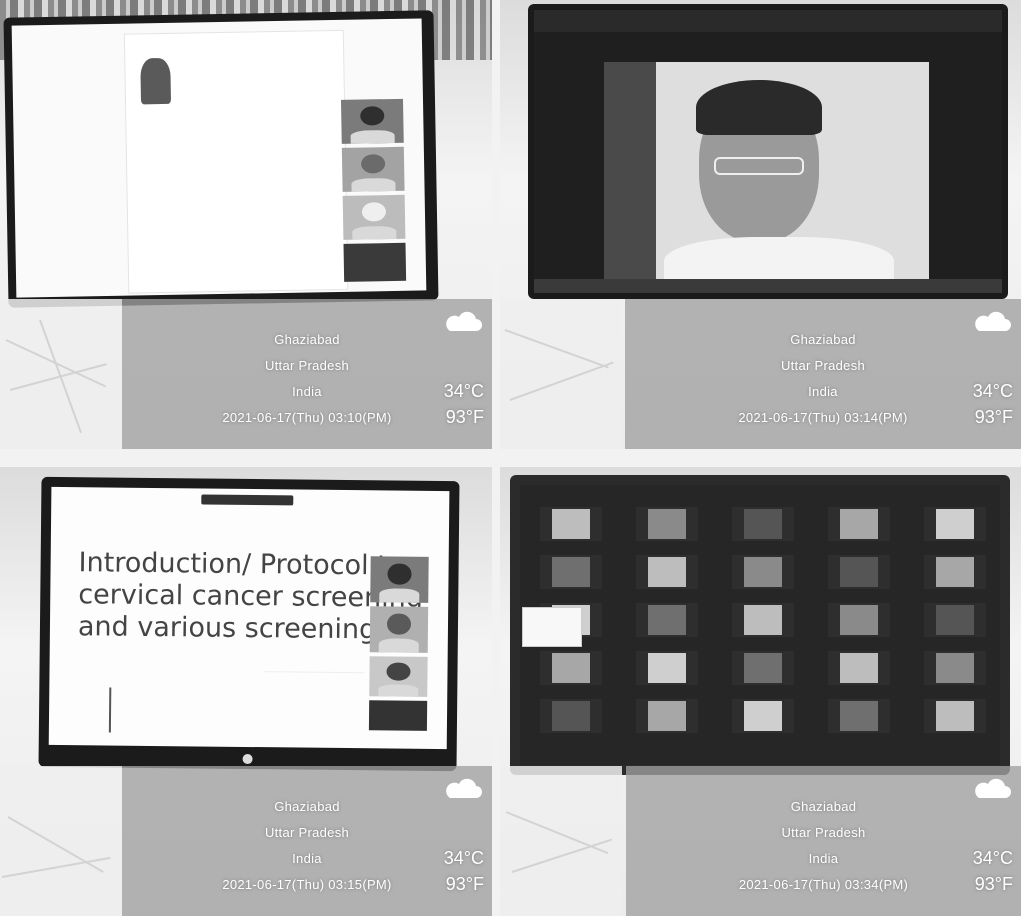  Describe the element at coordinates (768, 21) in the screenshot. I see `participant-strip` at that location.